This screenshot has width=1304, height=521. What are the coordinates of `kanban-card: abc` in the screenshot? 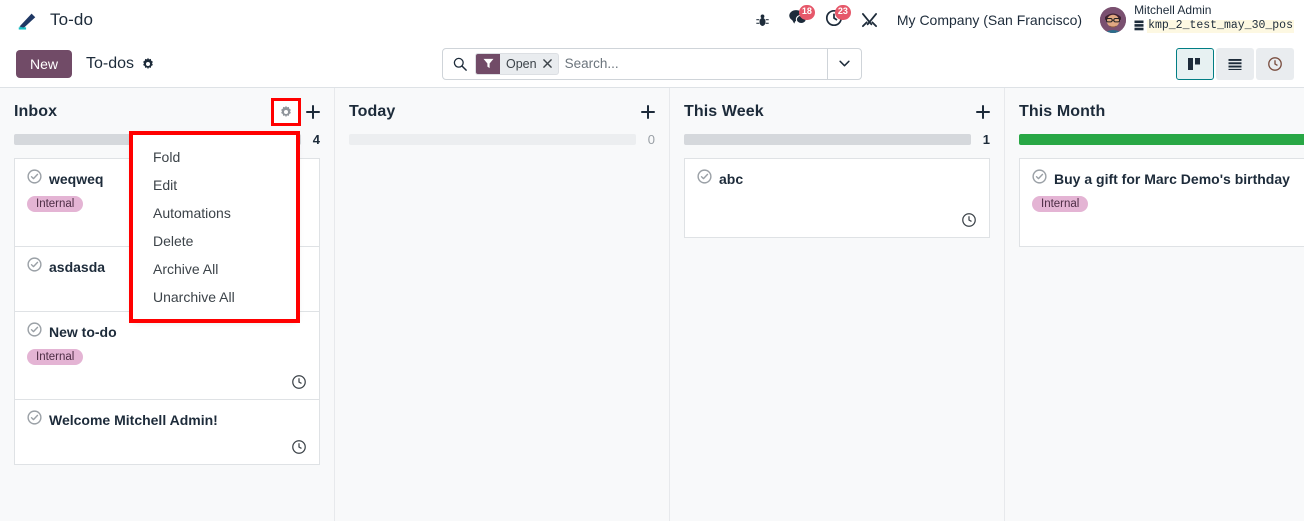 It's located at (837, 198).